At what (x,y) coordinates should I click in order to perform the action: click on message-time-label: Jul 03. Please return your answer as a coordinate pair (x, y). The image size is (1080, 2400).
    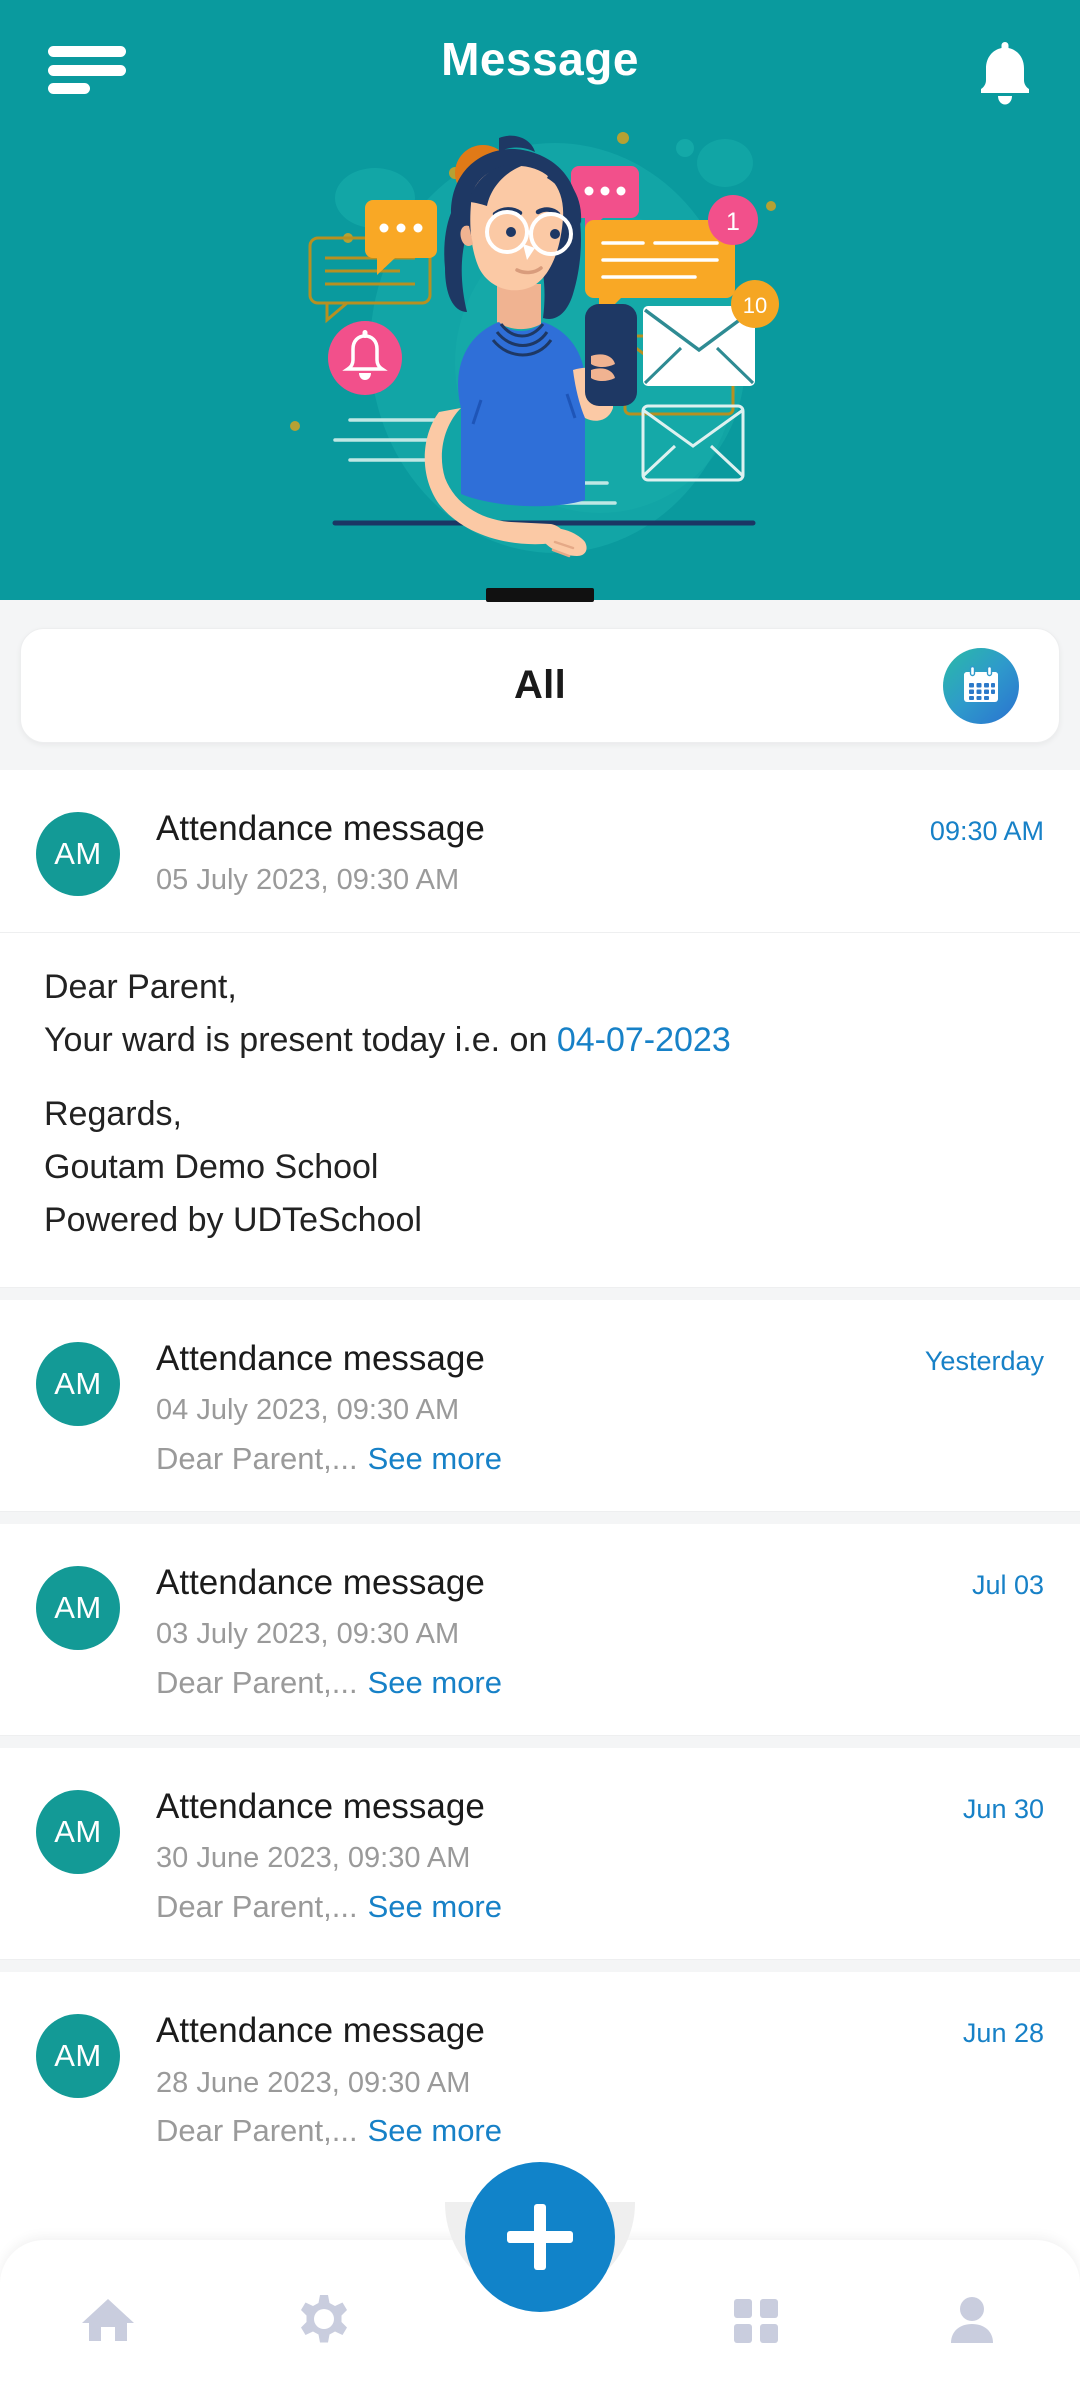
    Looking at the image, I should click on (1007, 1584).